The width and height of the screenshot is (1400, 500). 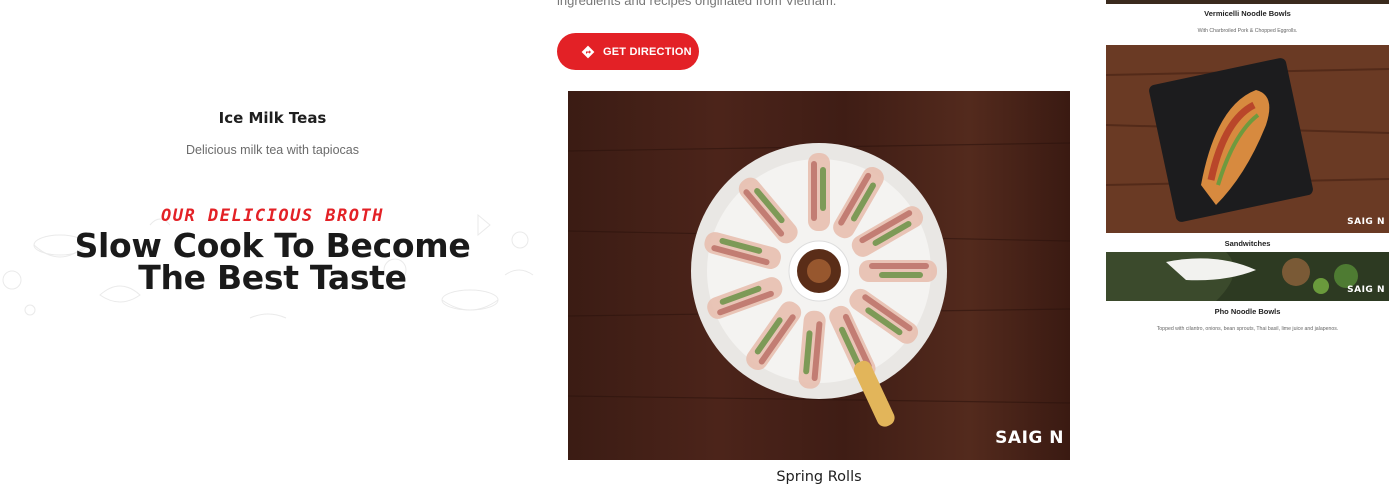 I want to click on pho-watermark: SAIG N, so click(x=1366, y=290).